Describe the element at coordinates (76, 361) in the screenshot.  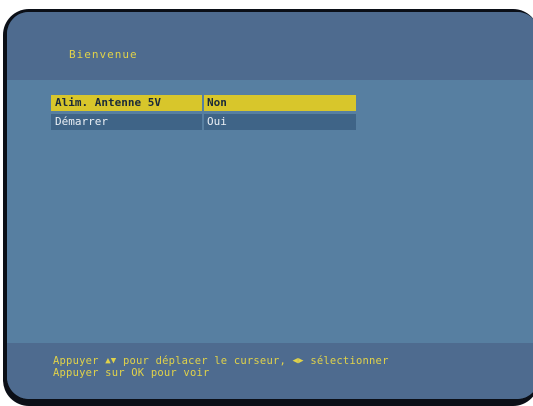
I see `help-text: Appuyer` at that location.